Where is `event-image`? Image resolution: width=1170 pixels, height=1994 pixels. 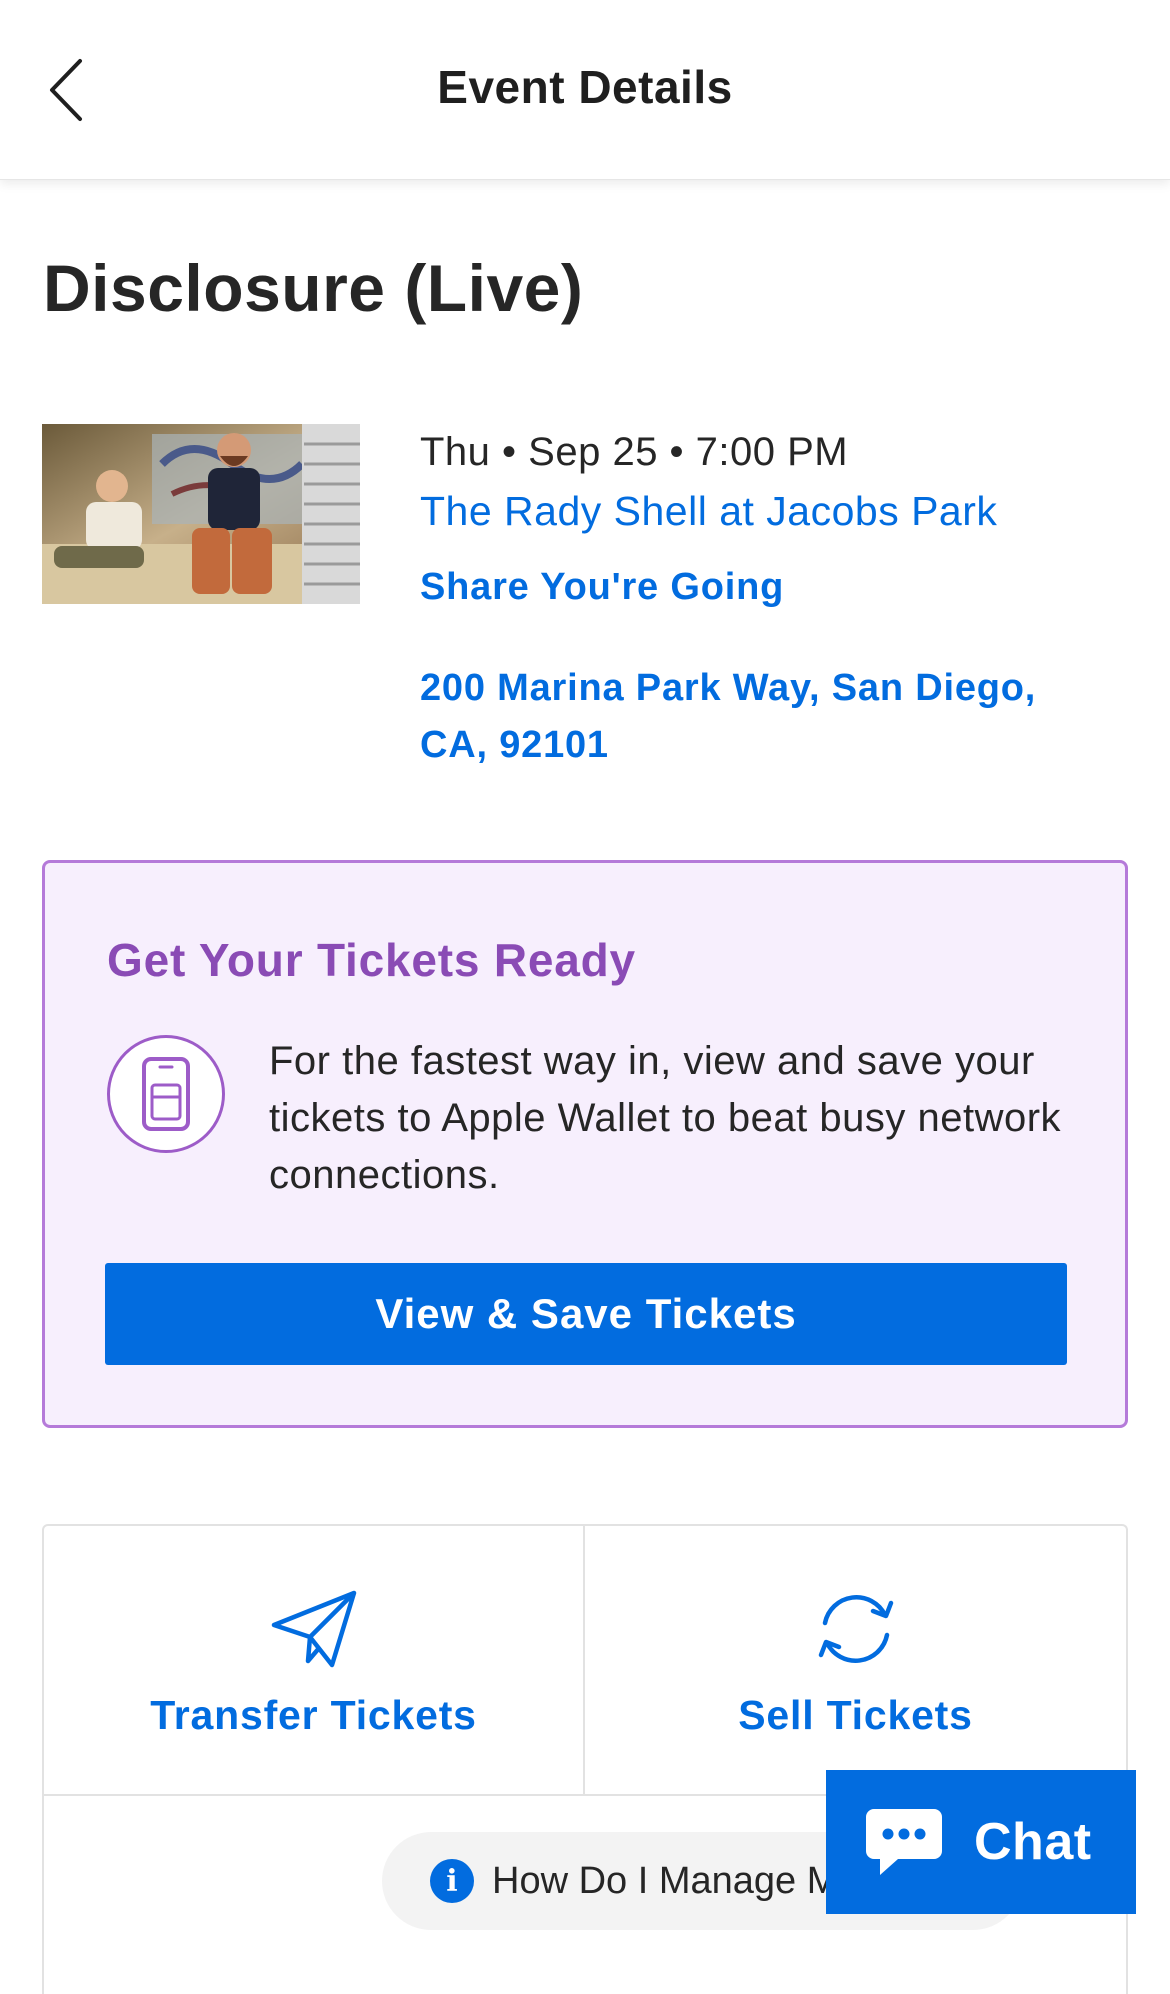
event-image is located at coordinates (201, 514).